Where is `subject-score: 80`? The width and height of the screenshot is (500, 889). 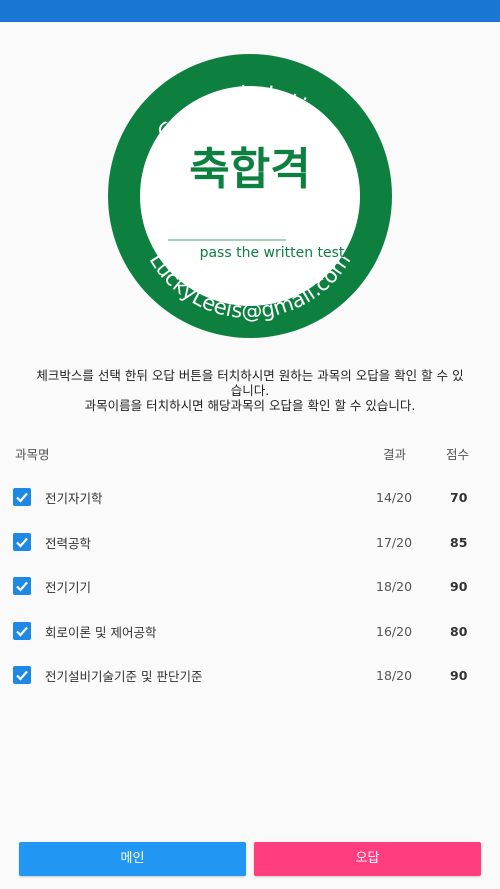
subject-score: 80 is located at coordinates (459, 631).